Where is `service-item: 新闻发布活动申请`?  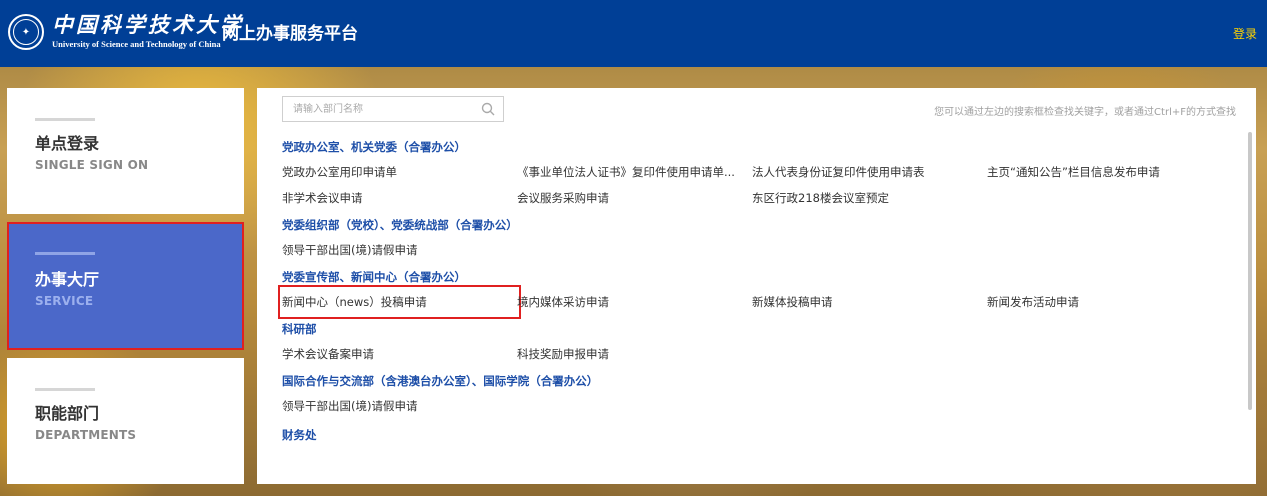 service-item: 新闻发布活动申请 is located at coordinates (1104, 302).